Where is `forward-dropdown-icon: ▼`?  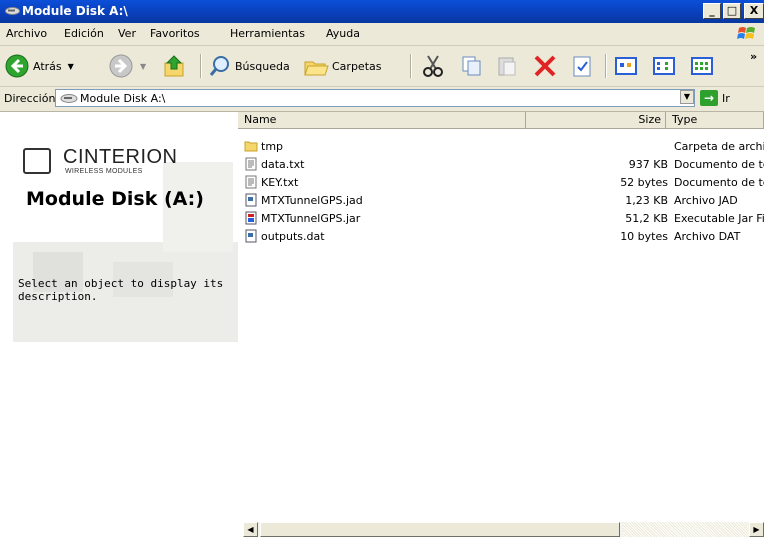
forward-dropdown-icon: ▼ is located at coordinates (143, 66).